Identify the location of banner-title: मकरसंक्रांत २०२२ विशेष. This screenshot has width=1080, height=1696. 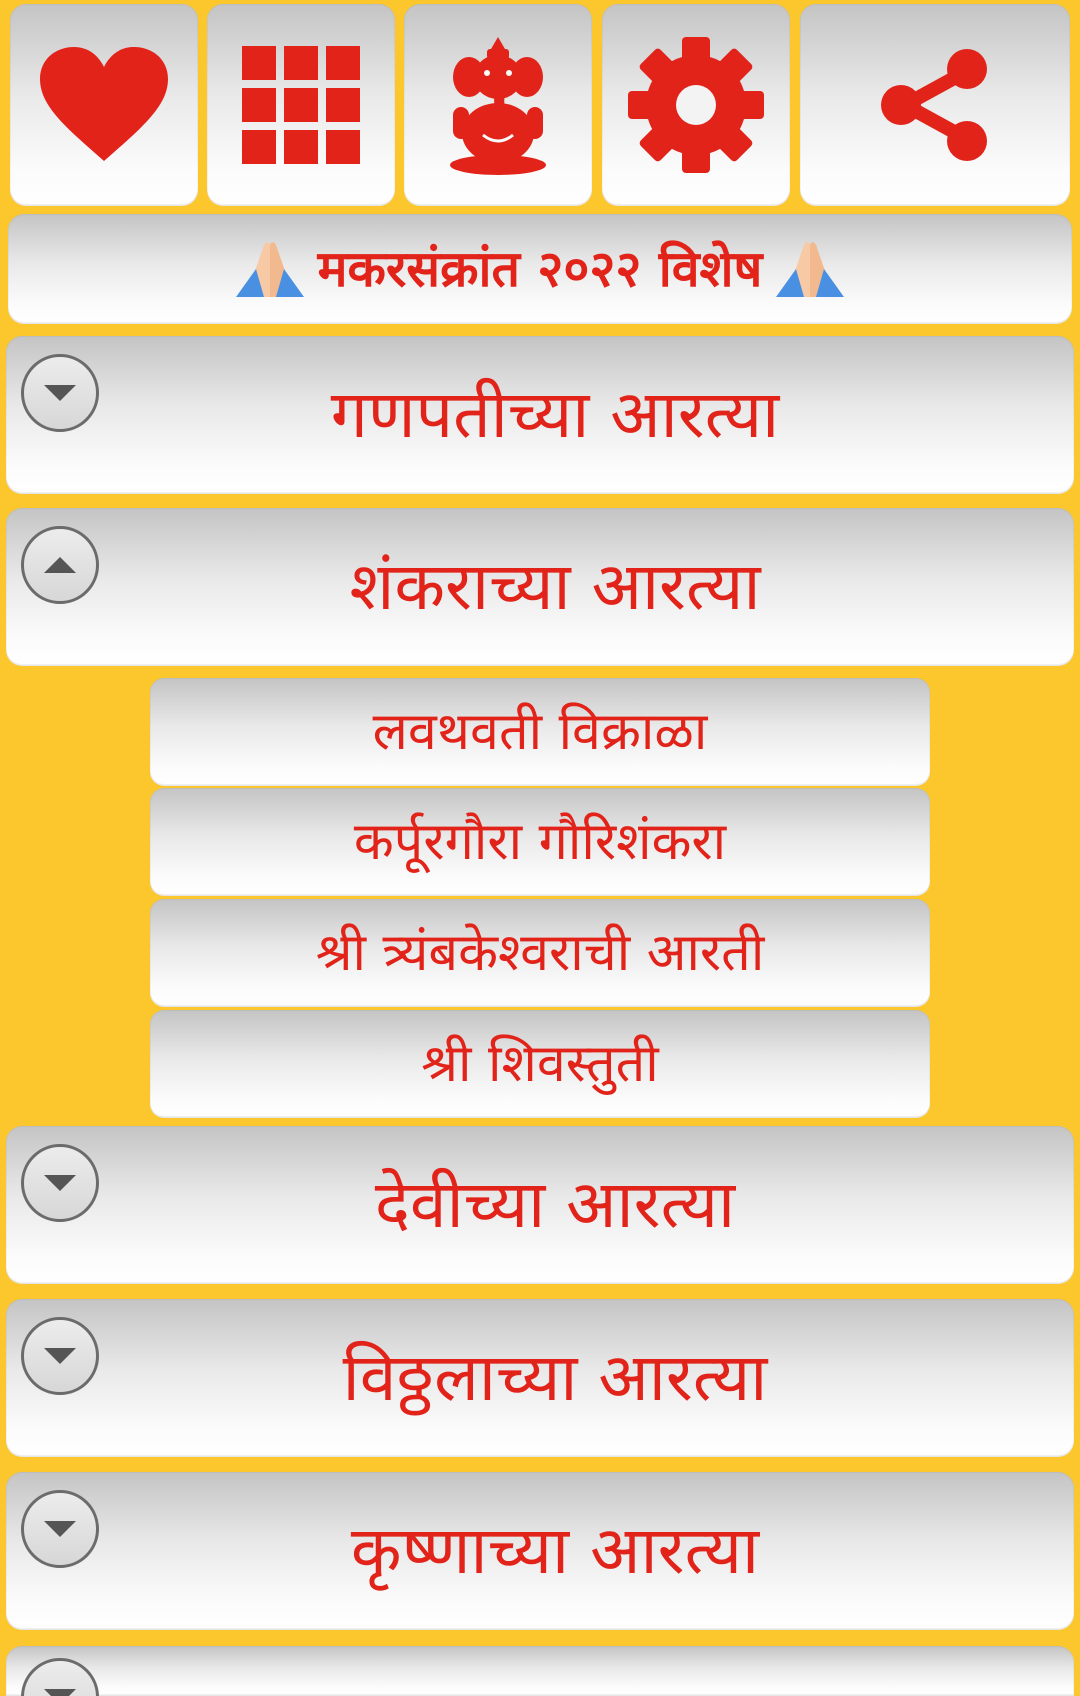
(540, 269).